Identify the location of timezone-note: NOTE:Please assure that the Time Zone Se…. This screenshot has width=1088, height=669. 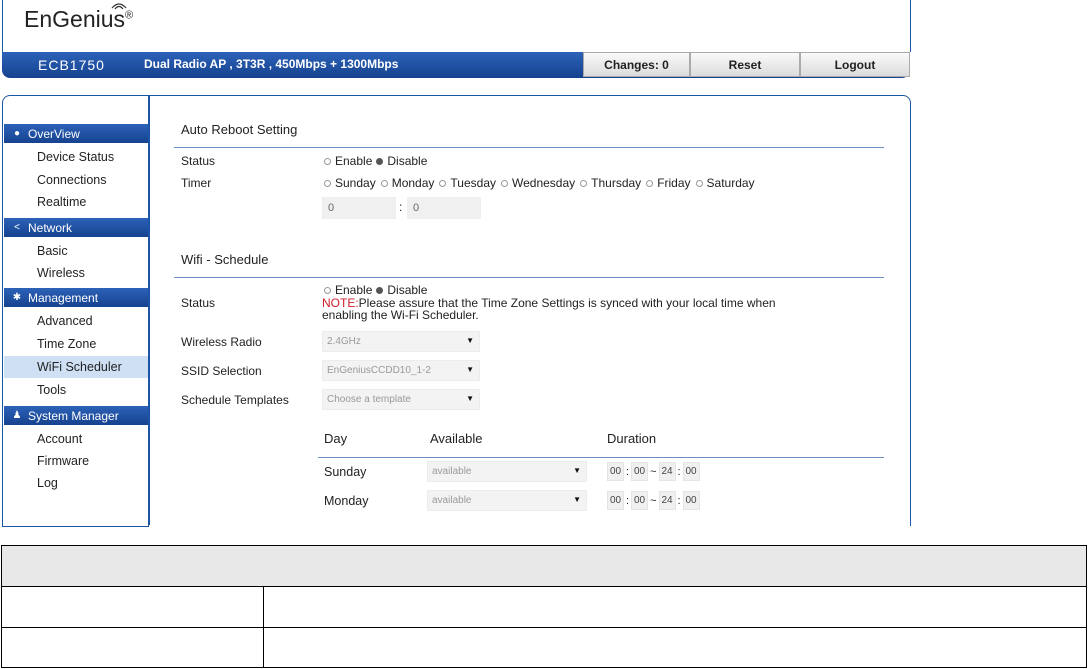
(602, 309).